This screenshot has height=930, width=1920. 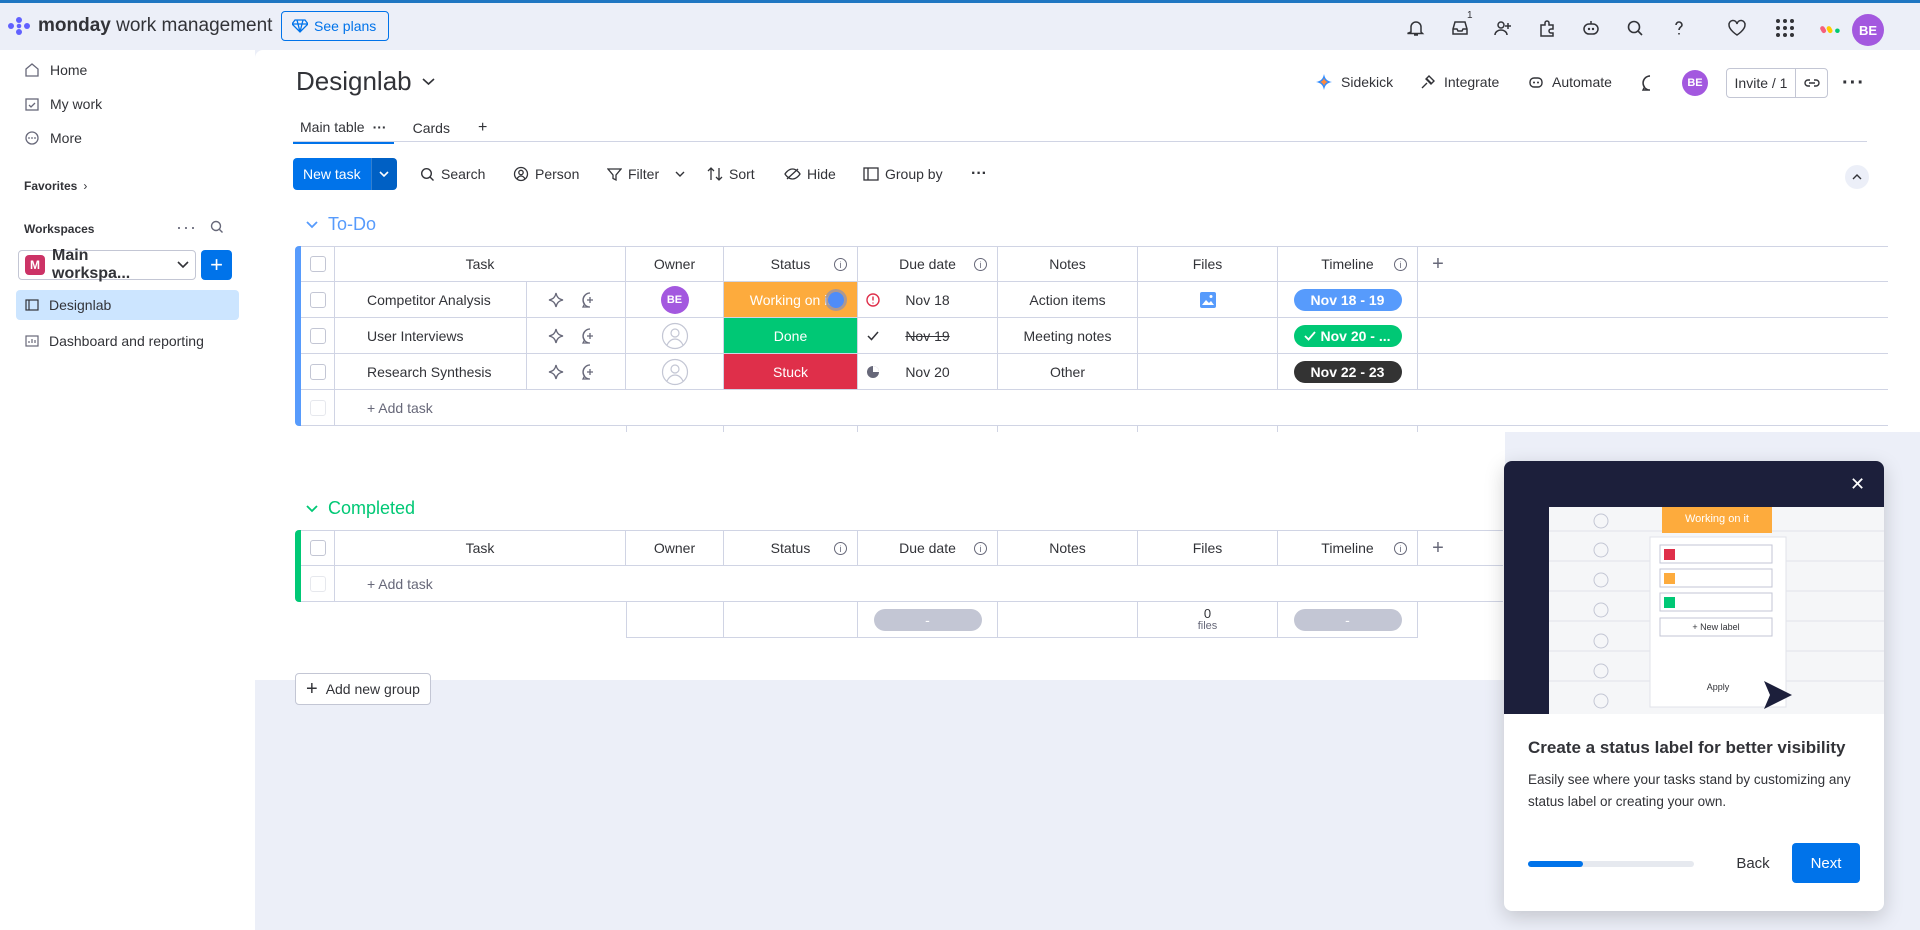 What do you see at coordinates (1348, 300) in the screenshot?
I see `timeline-cell: Nov 18 - 19` at bounding box center [1348, 300].